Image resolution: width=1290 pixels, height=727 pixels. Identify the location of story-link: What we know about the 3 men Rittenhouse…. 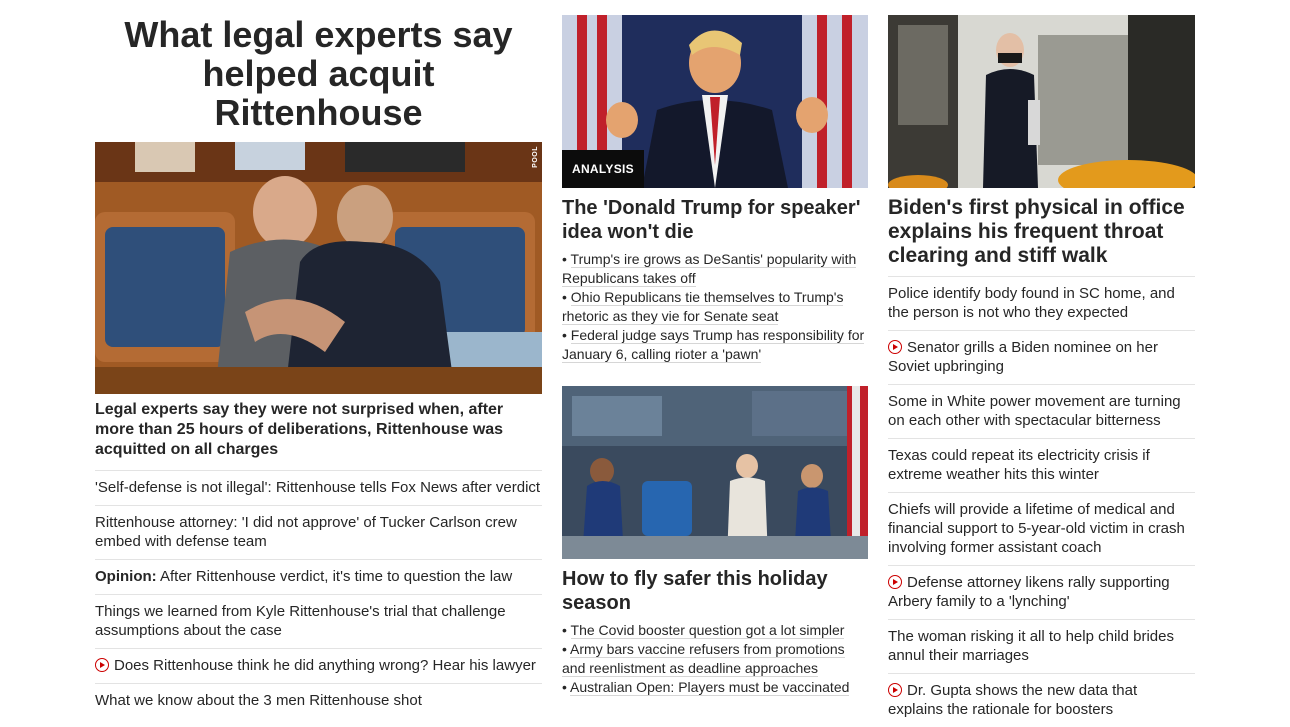
(258, 700).